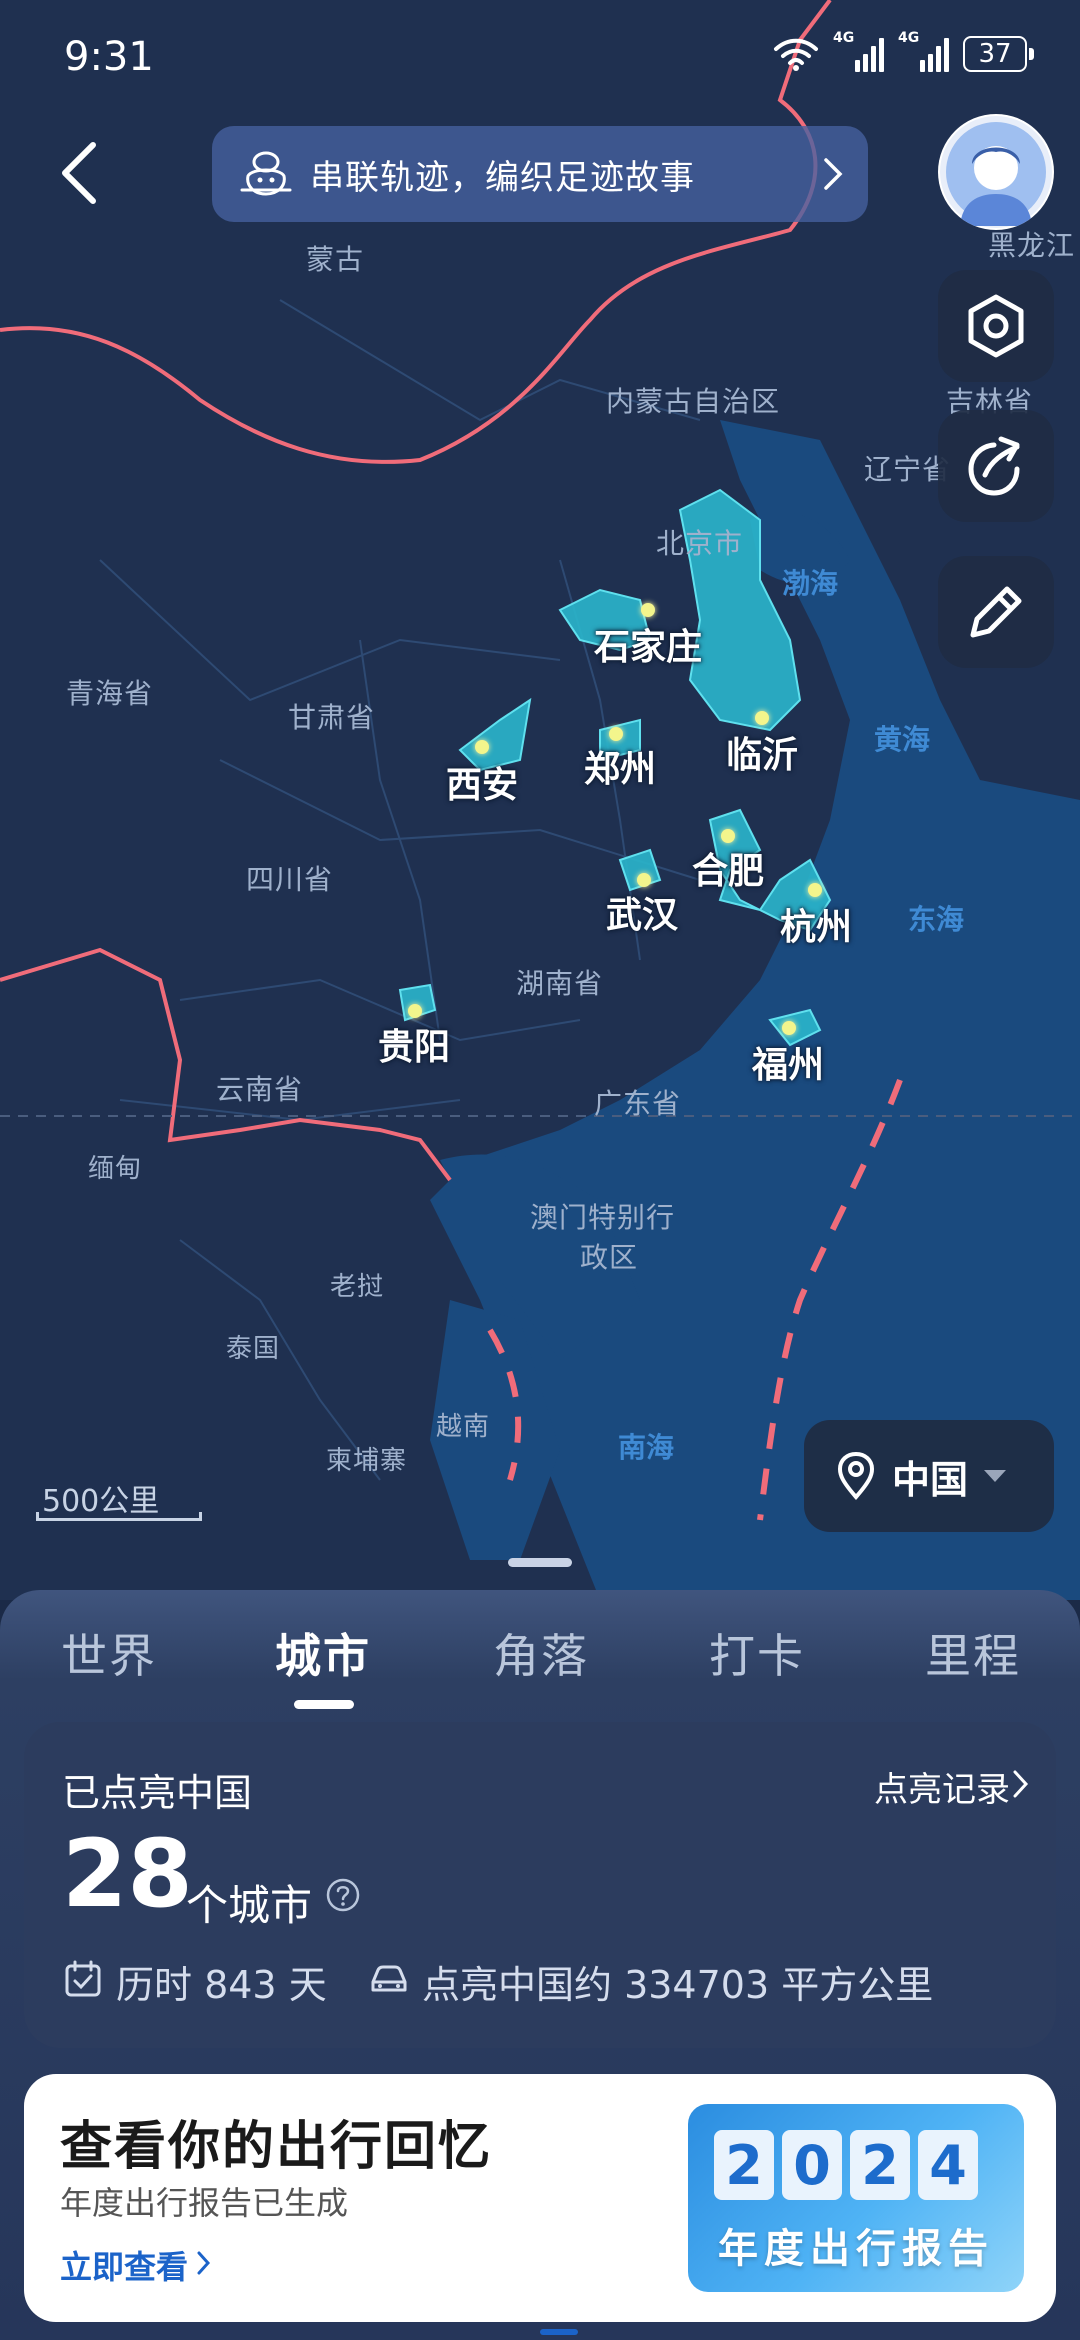 This screenshot has width=1080, height=2340. Describe the element at coordinates (127, 1874) in the screenshot. I see `city-count: 28` at that location.